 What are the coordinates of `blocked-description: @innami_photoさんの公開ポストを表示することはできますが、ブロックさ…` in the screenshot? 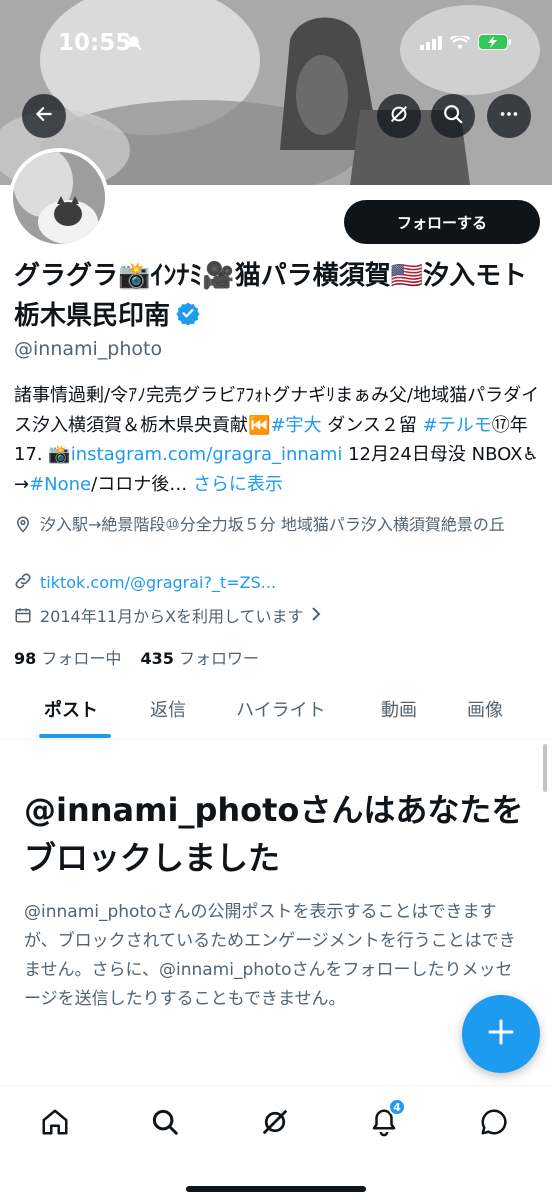 It's located at (270, 955).